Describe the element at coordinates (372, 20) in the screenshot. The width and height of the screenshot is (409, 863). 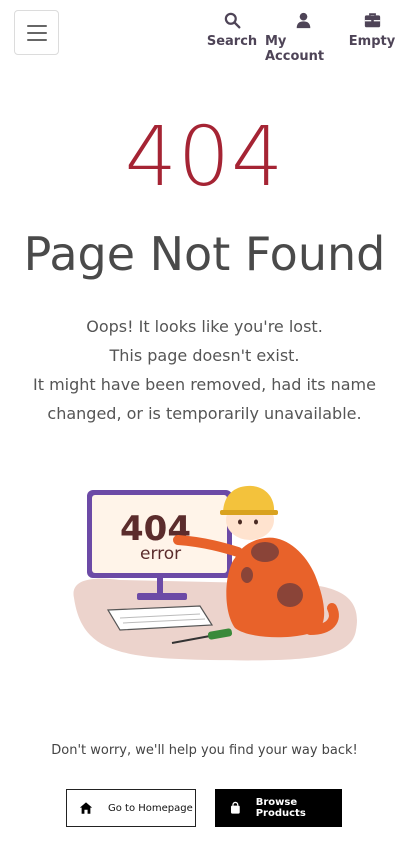
I see `briefcase-icon` at that location.